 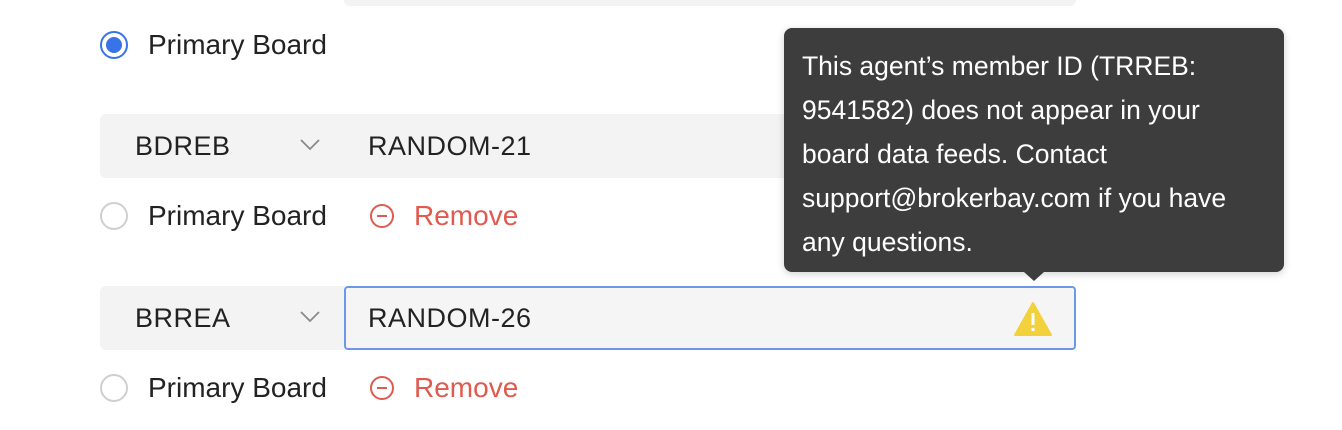 I want to click on board-select-brrea: BRREA, so click(x=222, y=318).